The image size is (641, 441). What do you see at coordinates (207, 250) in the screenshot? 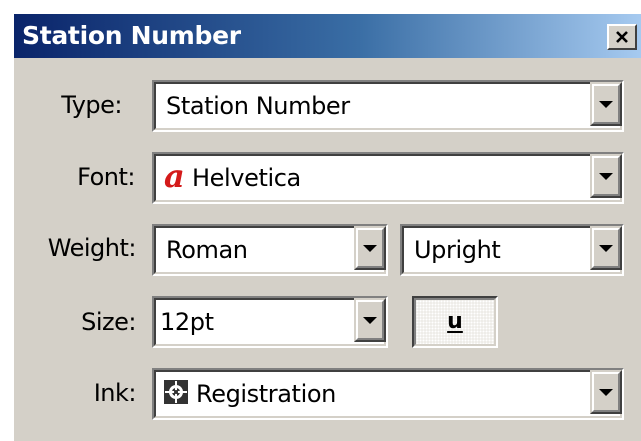
I see `weight-value: Roman` at bounding box center [207, 250].